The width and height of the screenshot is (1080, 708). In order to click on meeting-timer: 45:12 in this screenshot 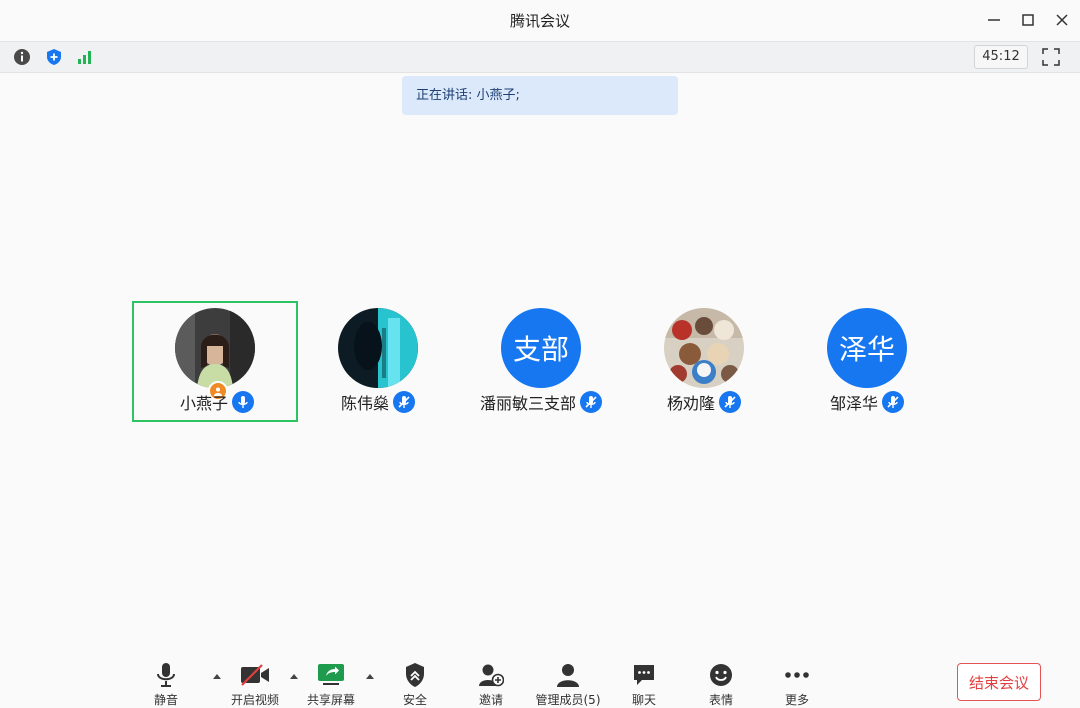, I will do `click(1001, 57)`.